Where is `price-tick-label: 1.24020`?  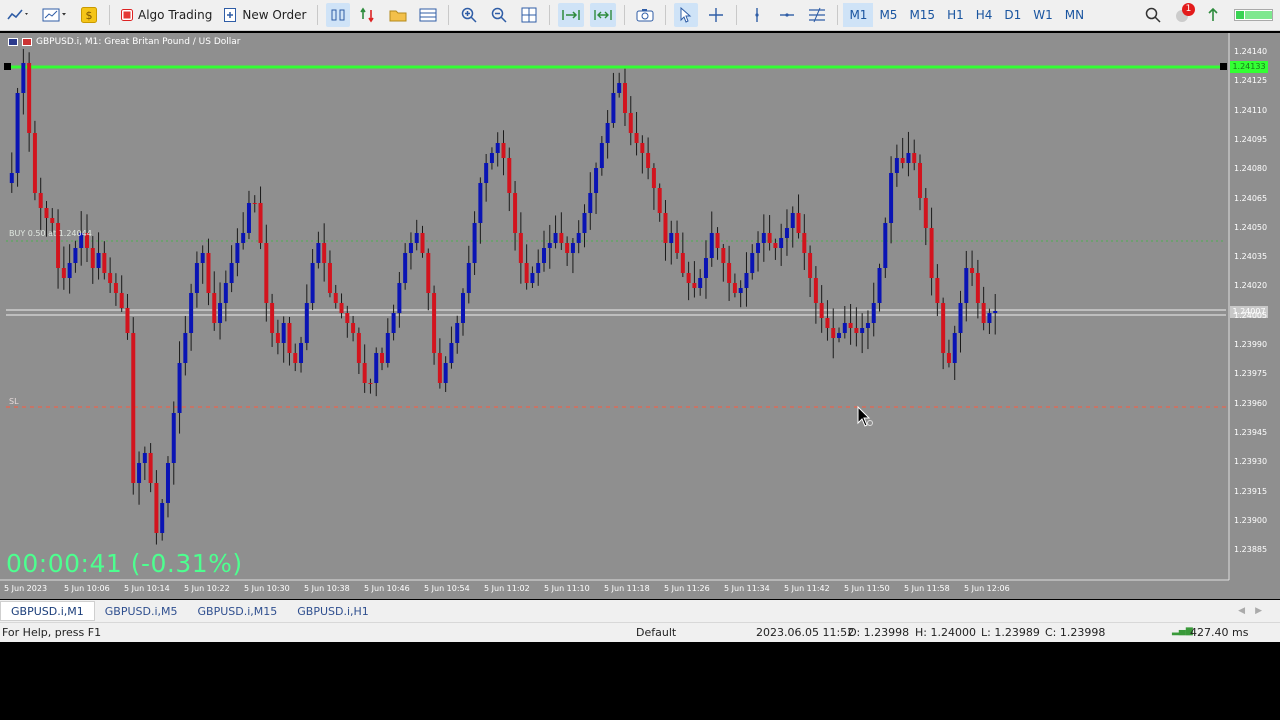
price-tick-label: 1.24020 is located at coordinates (1251, 286).